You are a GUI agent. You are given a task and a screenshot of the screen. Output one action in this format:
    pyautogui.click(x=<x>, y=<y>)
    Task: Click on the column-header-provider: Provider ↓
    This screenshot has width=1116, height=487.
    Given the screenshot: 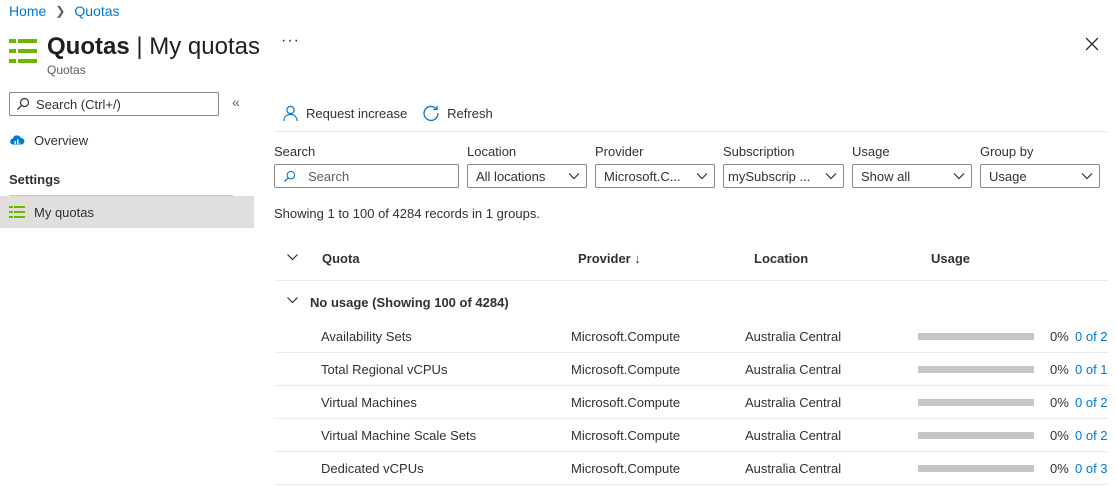 What is the action you would take?
    pyautogui.click(x=609, y=258)
    